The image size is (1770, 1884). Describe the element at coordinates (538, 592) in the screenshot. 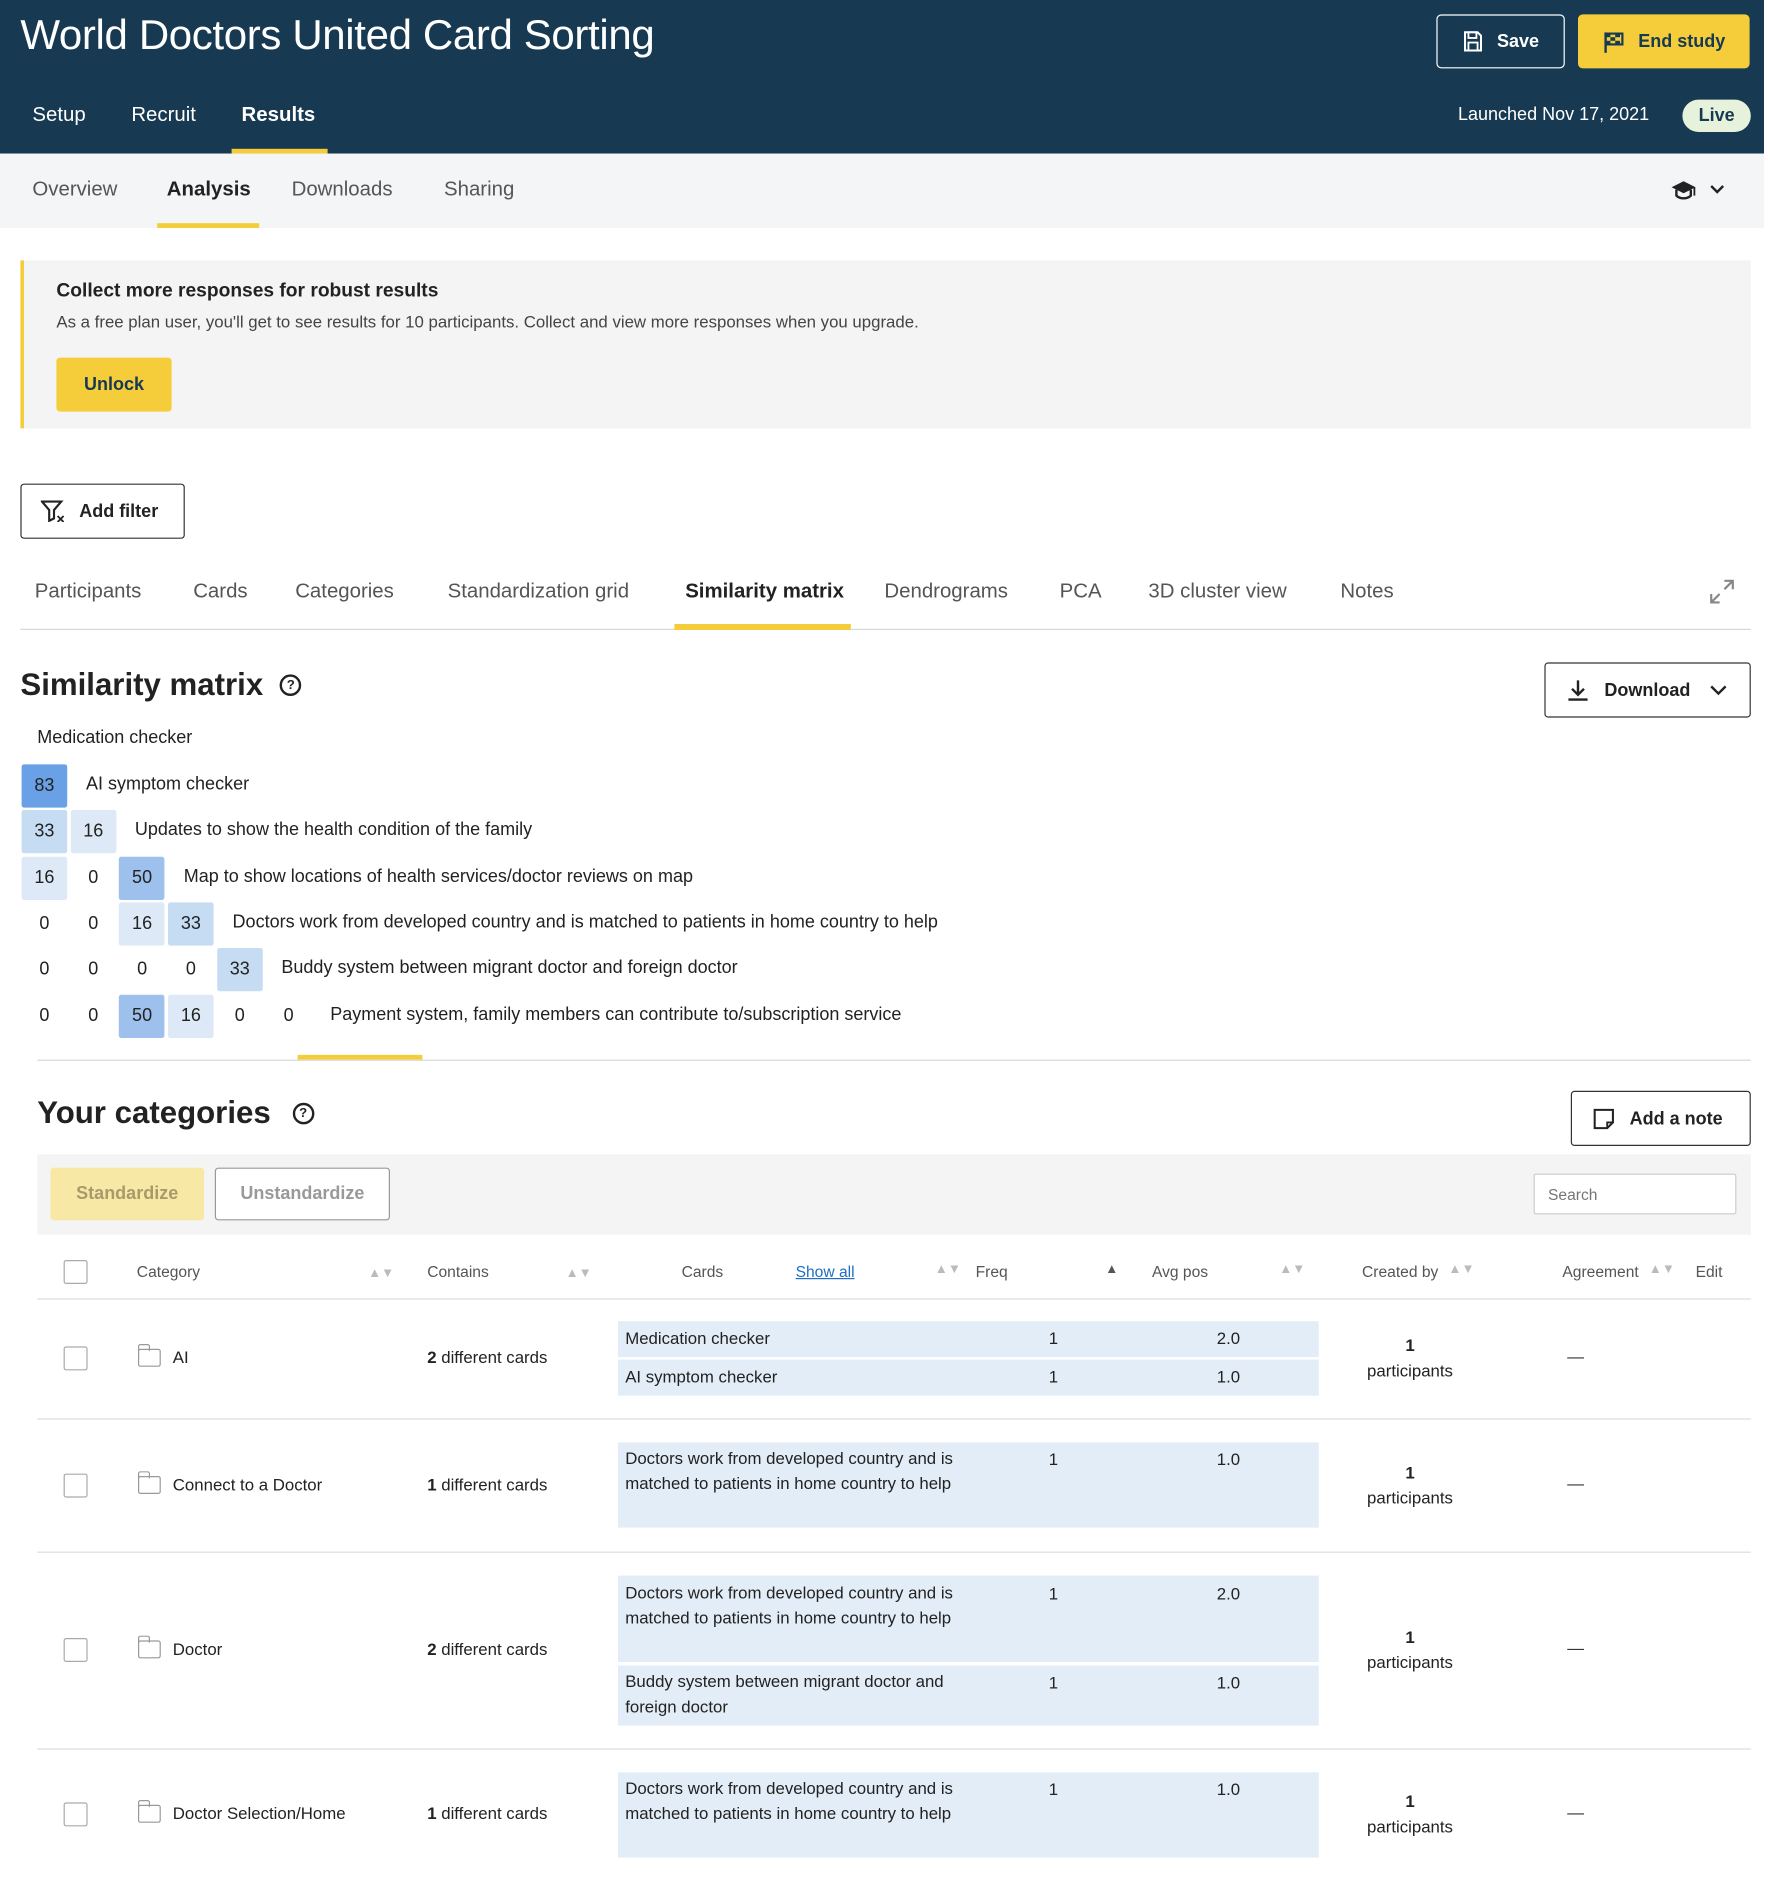

I see `tab-standardization-grid: Standardization grid` at that location.